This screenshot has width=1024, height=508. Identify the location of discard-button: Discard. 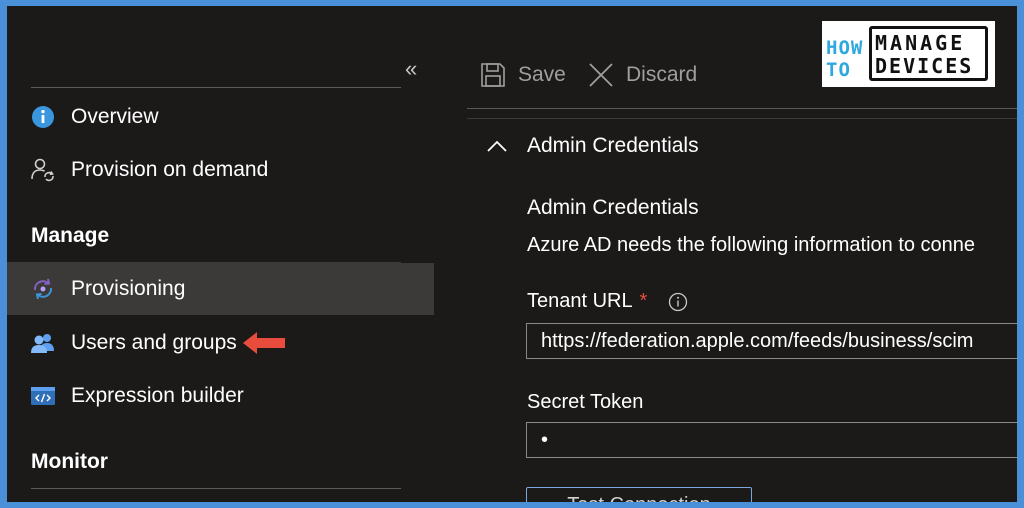
(642, 75).